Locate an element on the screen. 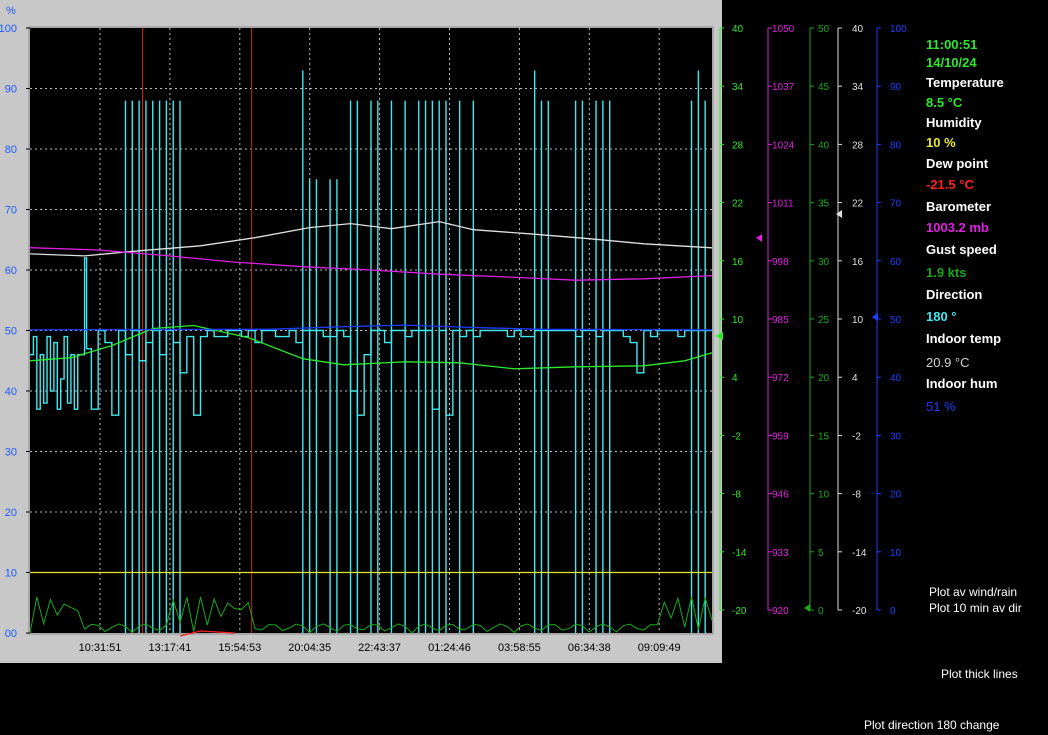 This screenshot has width=1048, height=735. readout-date: 14/10/24 is located at coordinates (951, 62).